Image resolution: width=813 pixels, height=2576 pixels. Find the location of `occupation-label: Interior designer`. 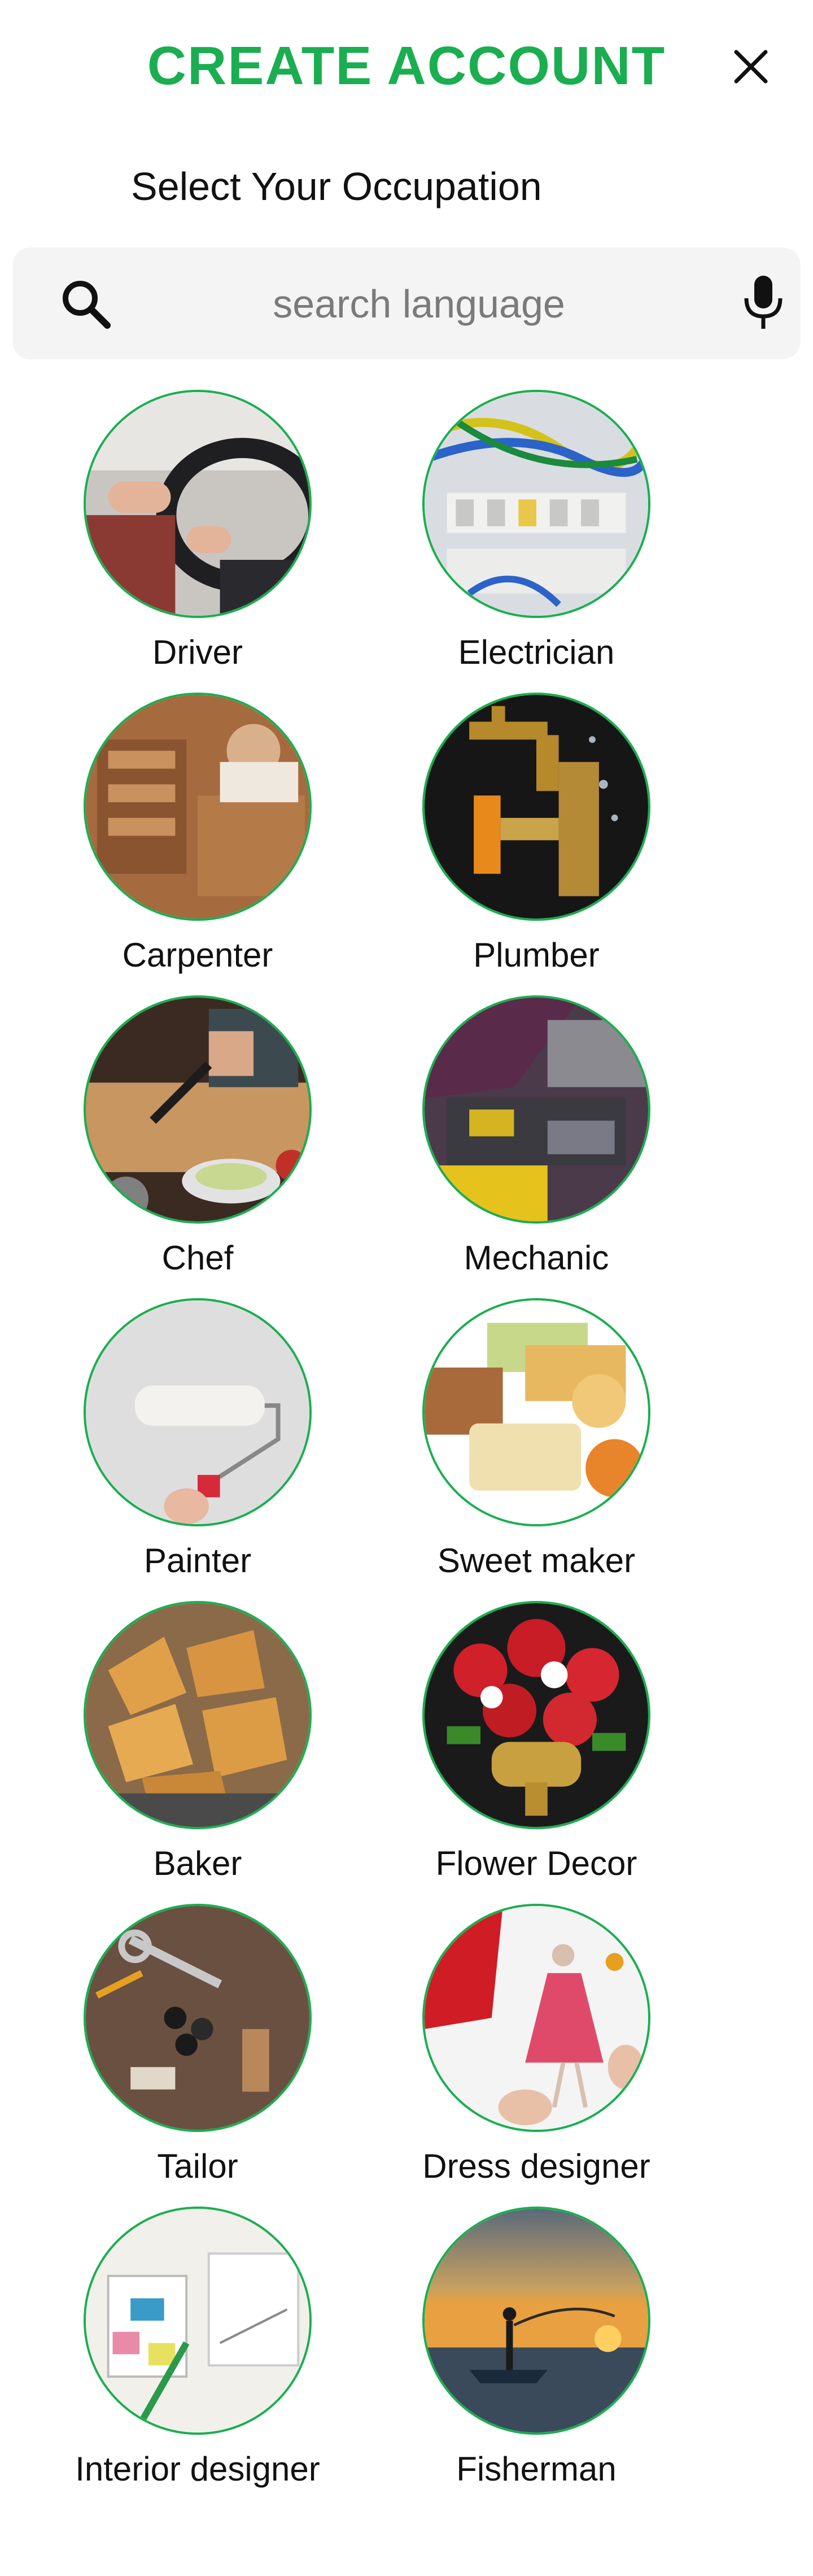

occupation-label: Interior designer is located at coordinates (197, 2469).